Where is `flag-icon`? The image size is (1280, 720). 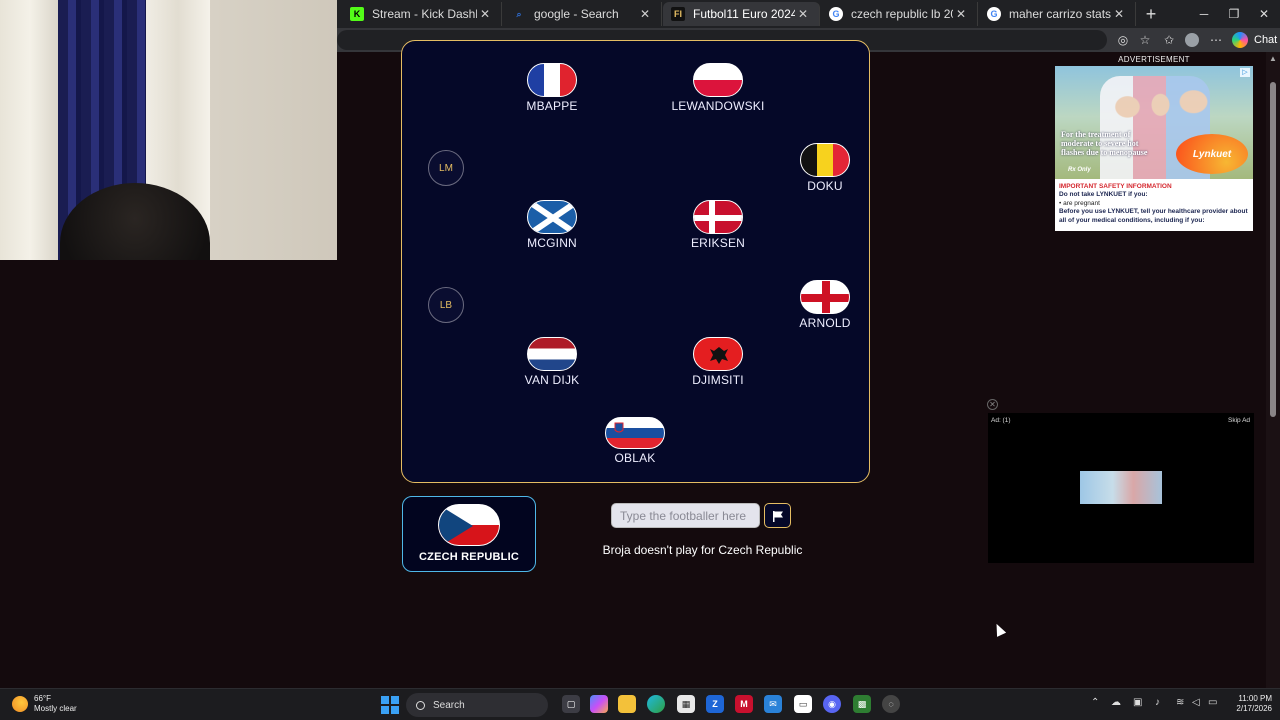 flag-icon is located at coordinates (777, 516).